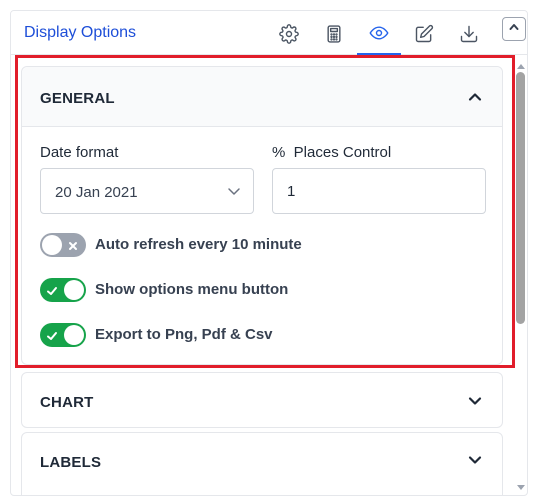 The image size is (538, 496). What do you see at coordinates (198, 244) in the screenshot?
I see `auto-refresh-label: Auto refresh every 10 minute` at bounding box center [198, 244].